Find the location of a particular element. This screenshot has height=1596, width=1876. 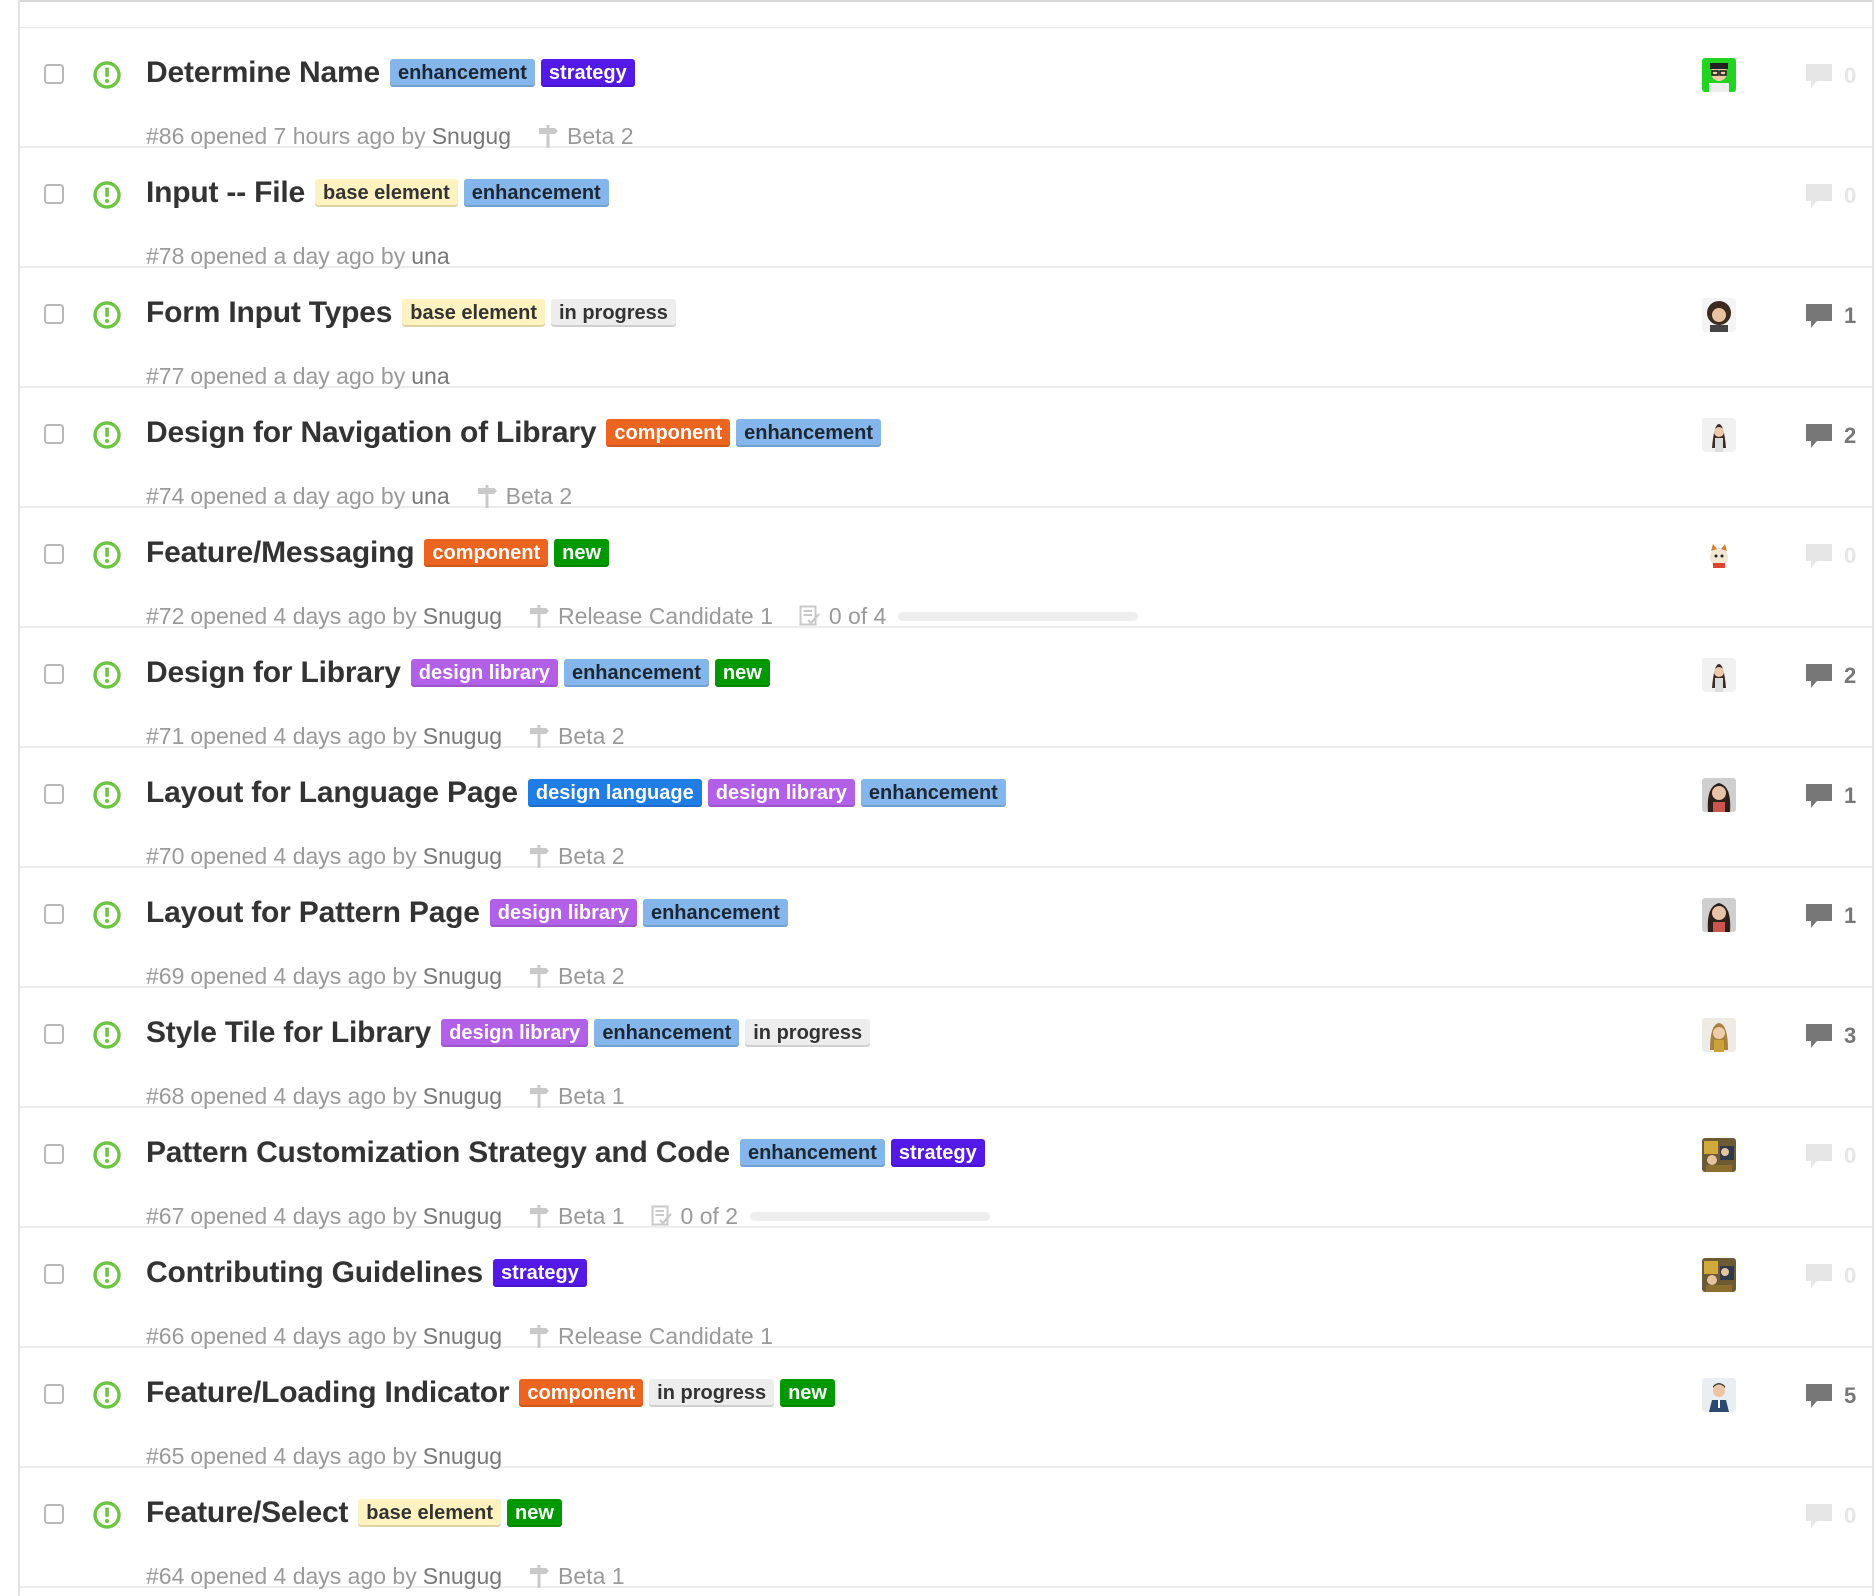

issue-title-link: Design for Navigation of Library is located at coordinates (371, 433).